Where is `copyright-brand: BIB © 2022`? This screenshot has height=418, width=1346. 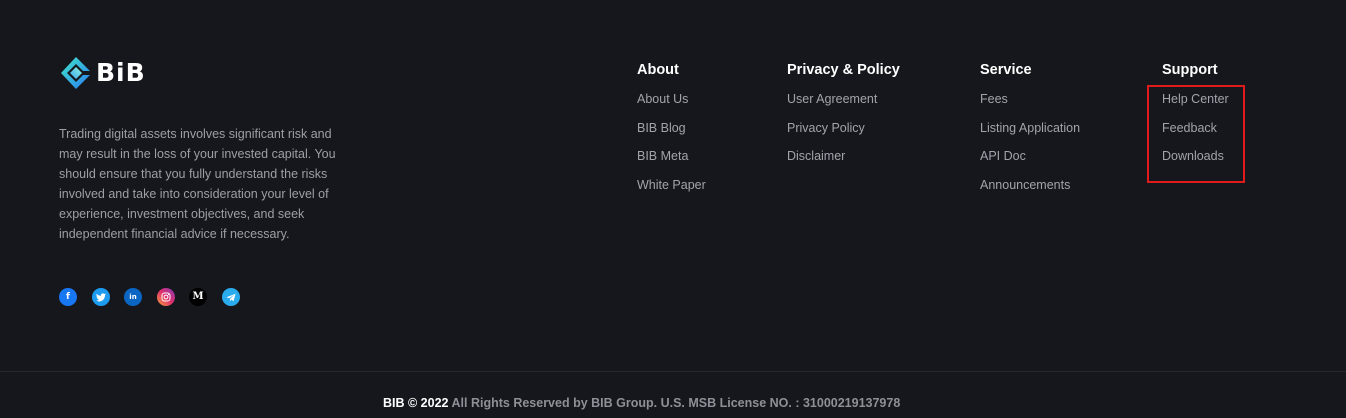 copyright-brand: BIB © 2022 is located at coordinates (416, 403).